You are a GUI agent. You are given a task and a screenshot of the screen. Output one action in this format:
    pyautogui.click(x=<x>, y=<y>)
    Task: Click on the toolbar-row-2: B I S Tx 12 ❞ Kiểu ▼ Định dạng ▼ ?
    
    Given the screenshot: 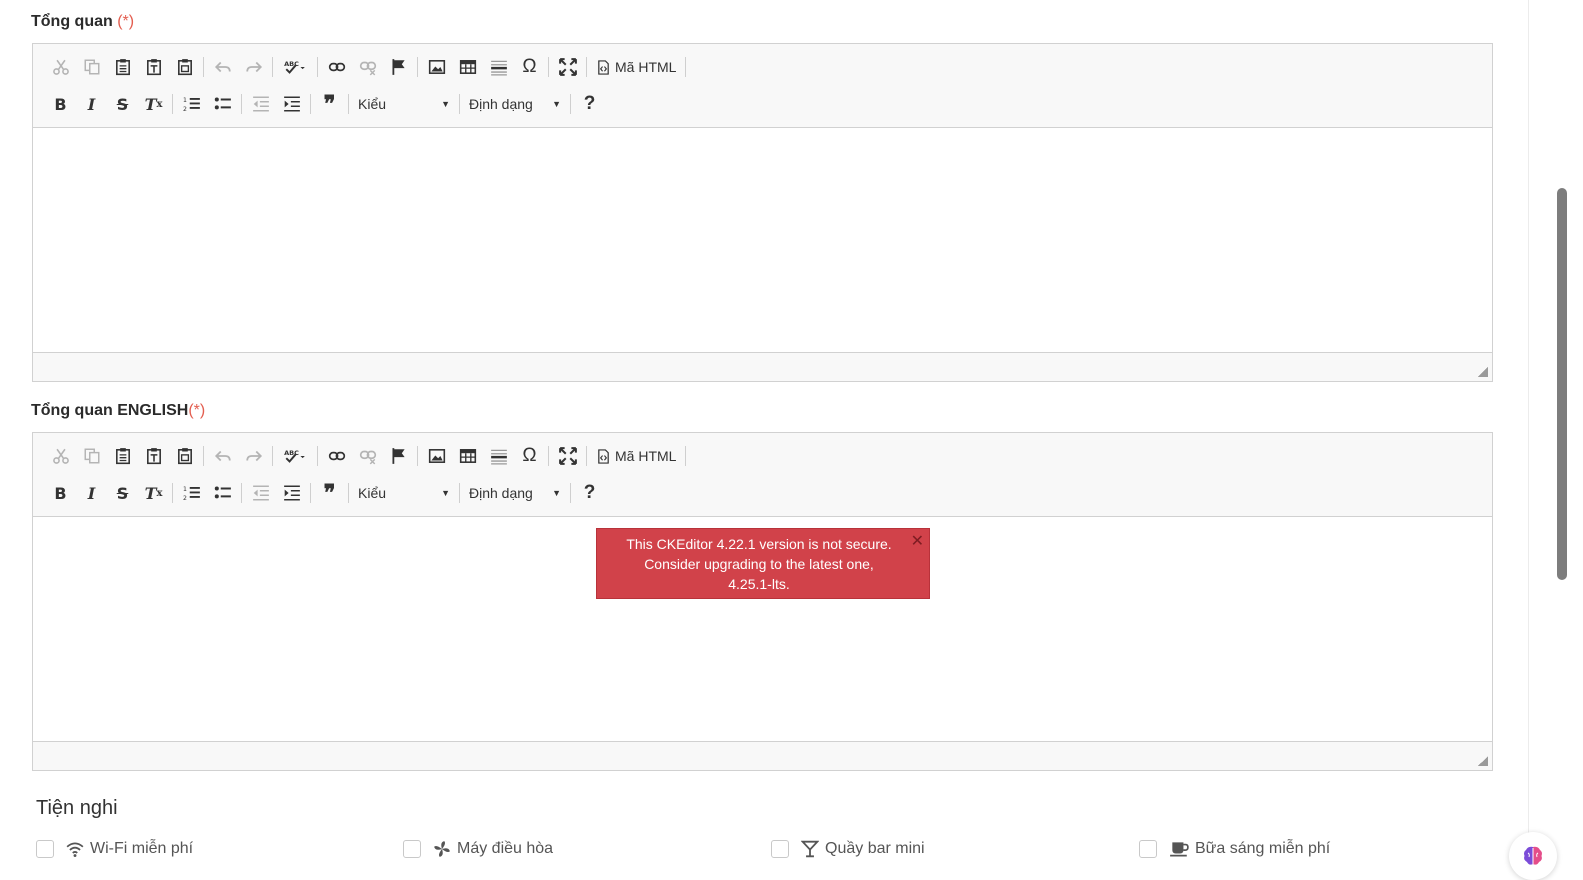 What is the action you would take?
    pyautogui.click(x=325, y=493)
    